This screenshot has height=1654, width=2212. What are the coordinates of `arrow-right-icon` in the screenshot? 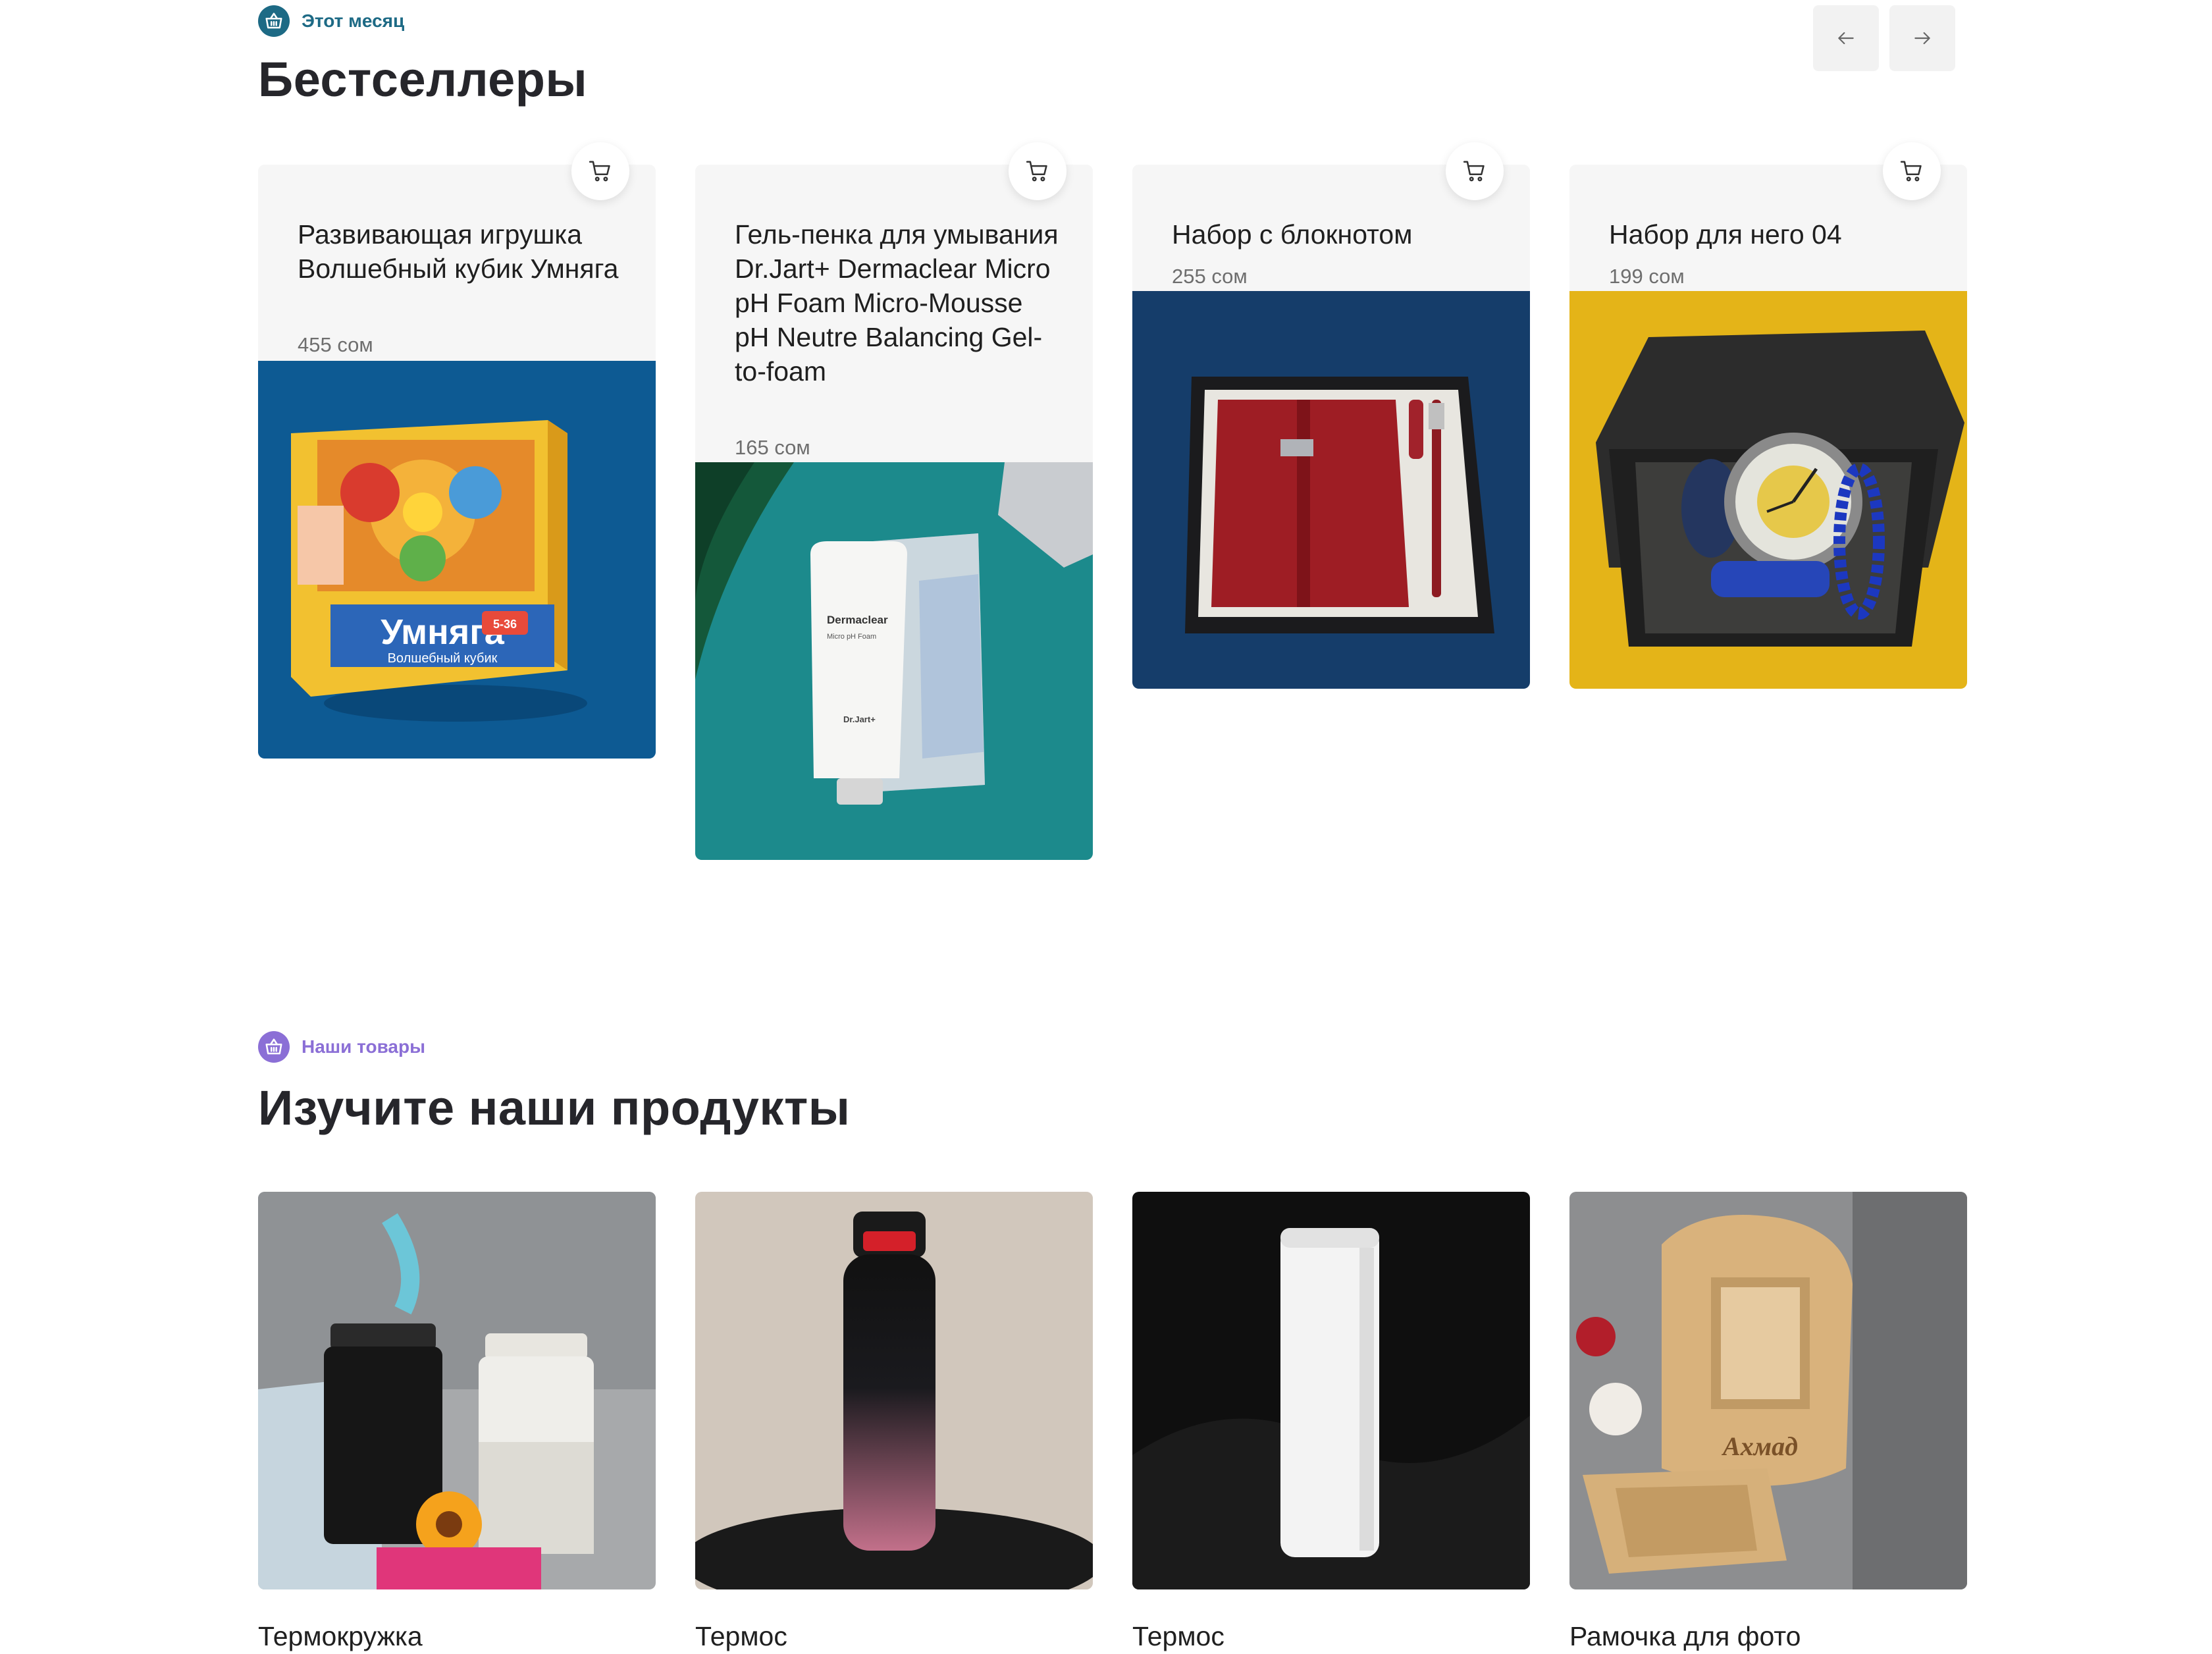 It's located at (1922, 38).